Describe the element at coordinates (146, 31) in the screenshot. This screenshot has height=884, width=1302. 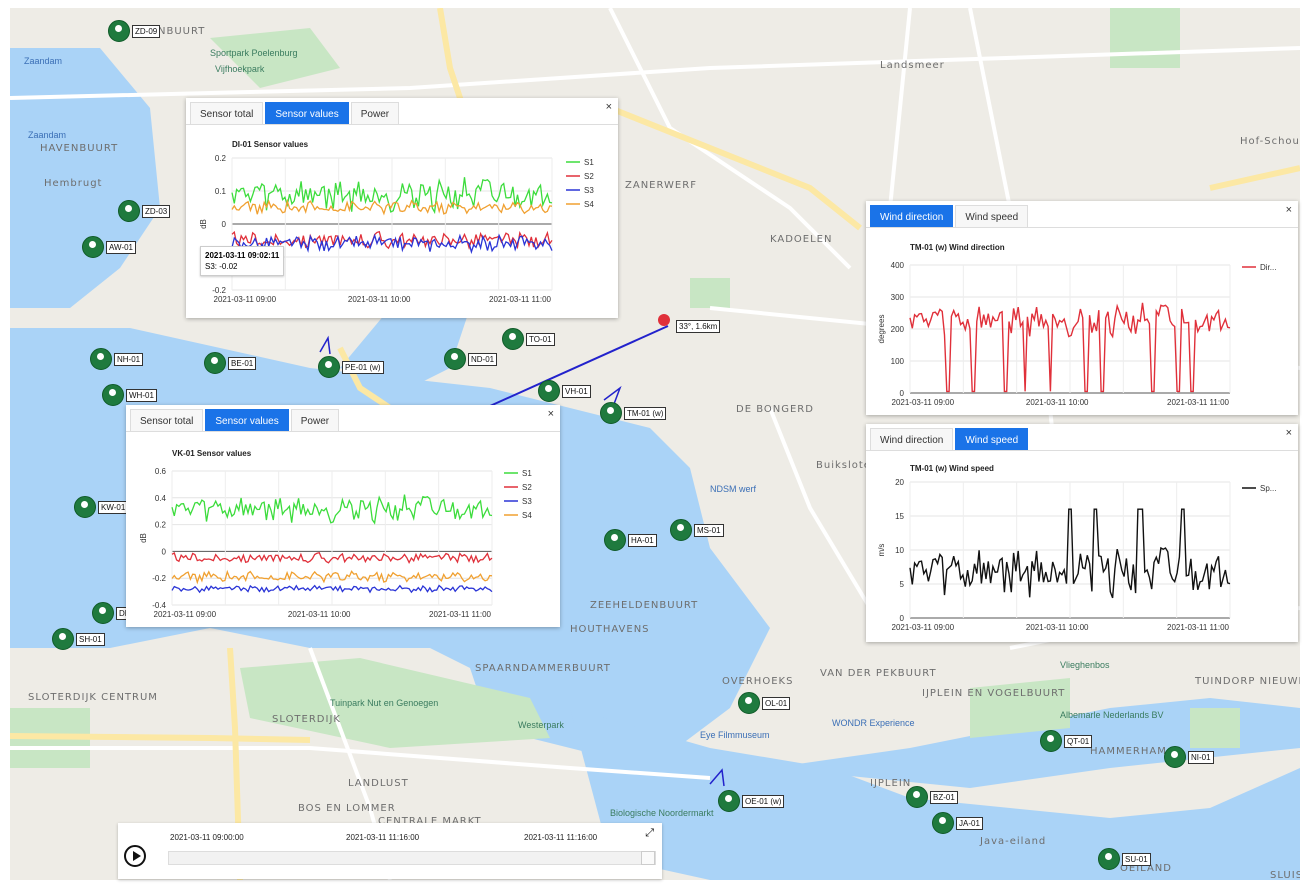
I see `sensor-id-label: ZD-09` at that location.